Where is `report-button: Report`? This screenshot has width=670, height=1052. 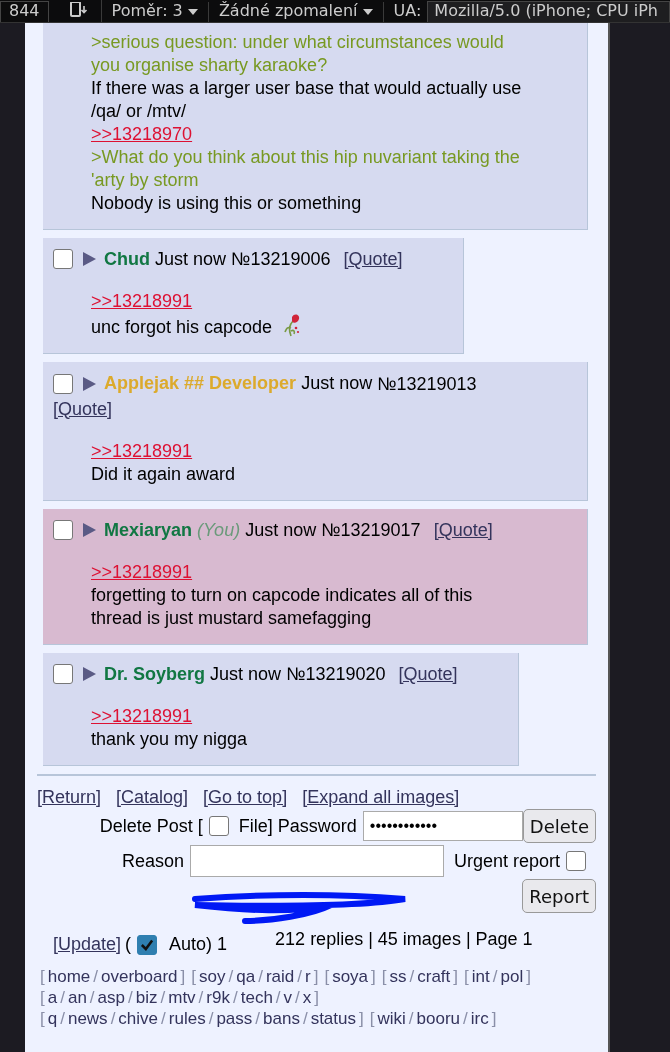 report-button: Report is located at coordinates (559, 896).